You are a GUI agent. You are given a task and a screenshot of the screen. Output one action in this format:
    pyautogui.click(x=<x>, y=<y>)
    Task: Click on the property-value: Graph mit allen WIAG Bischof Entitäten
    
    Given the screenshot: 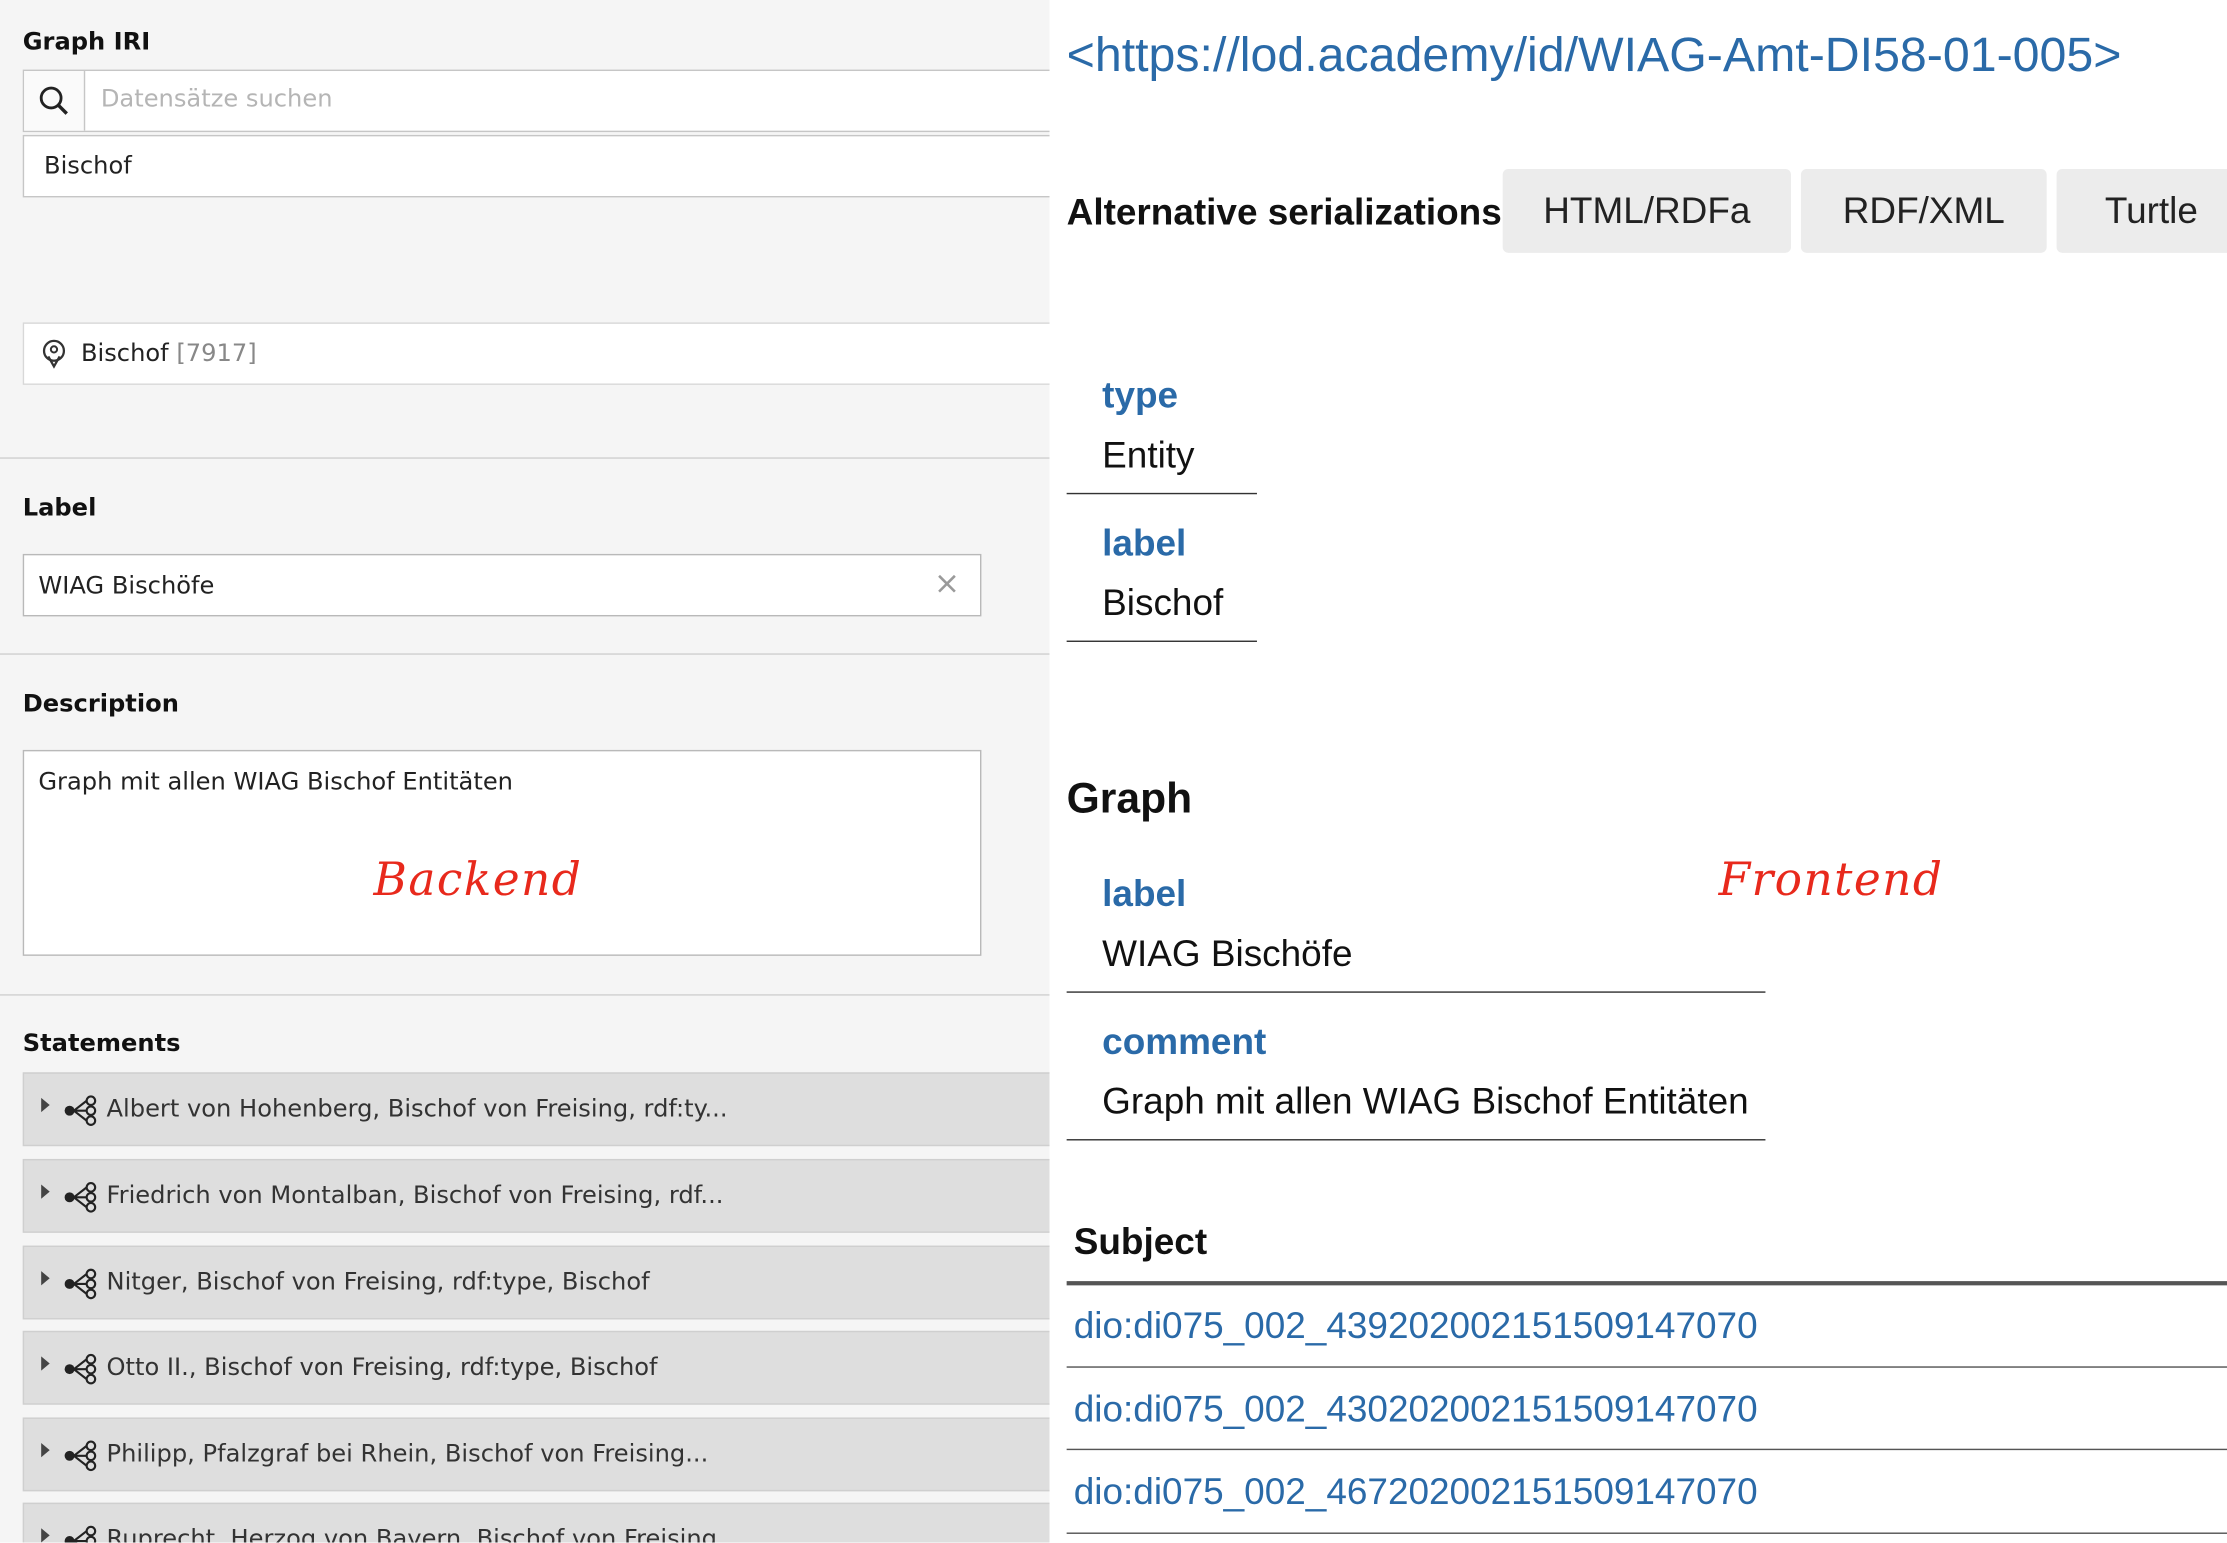 What is the action you would take?
    pyautogui.click(x=1425, y=1101)
    